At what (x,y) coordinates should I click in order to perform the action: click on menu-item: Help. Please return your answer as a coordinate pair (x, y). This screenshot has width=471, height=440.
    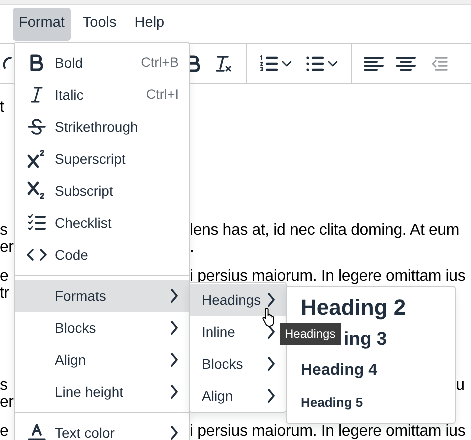
    Looking at the image, I should click on (149, 24).